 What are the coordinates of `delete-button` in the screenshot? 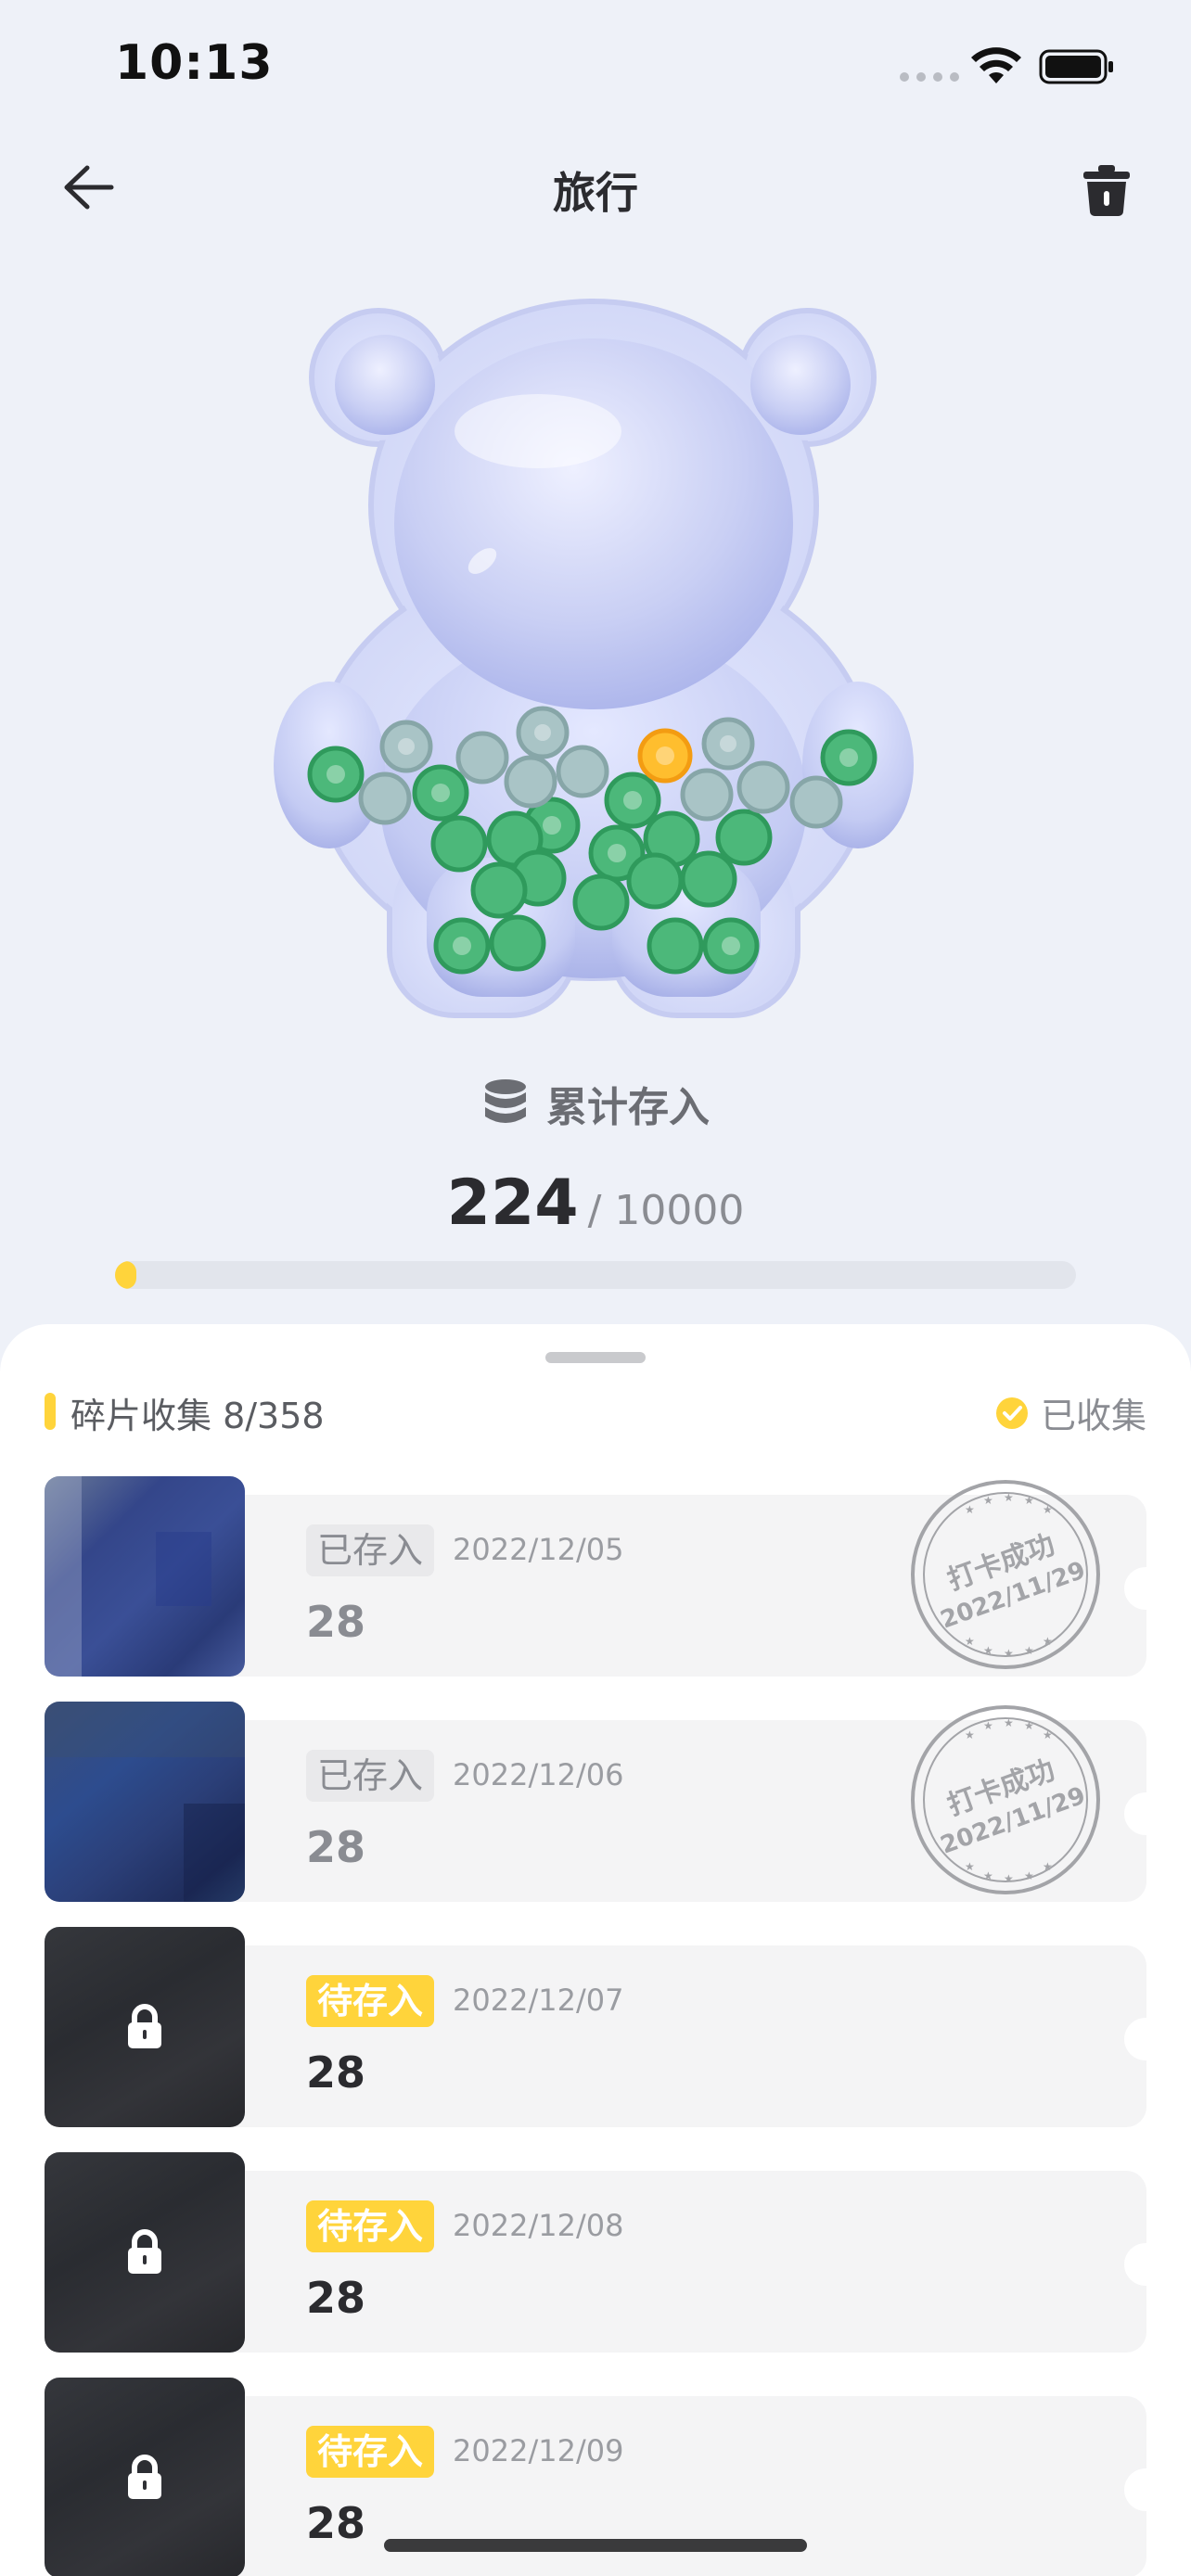 It's located at (1106, 190).